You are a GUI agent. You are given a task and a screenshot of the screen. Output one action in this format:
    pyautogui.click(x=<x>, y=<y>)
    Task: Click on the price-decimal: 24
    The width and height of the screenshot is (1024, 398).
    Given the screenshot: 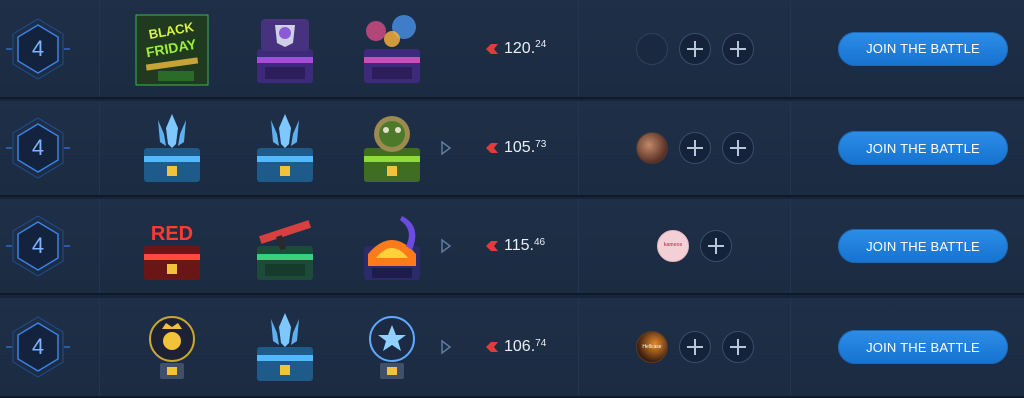 What is the action you would take?
    pyautogui.click(x=541, y=44)
    